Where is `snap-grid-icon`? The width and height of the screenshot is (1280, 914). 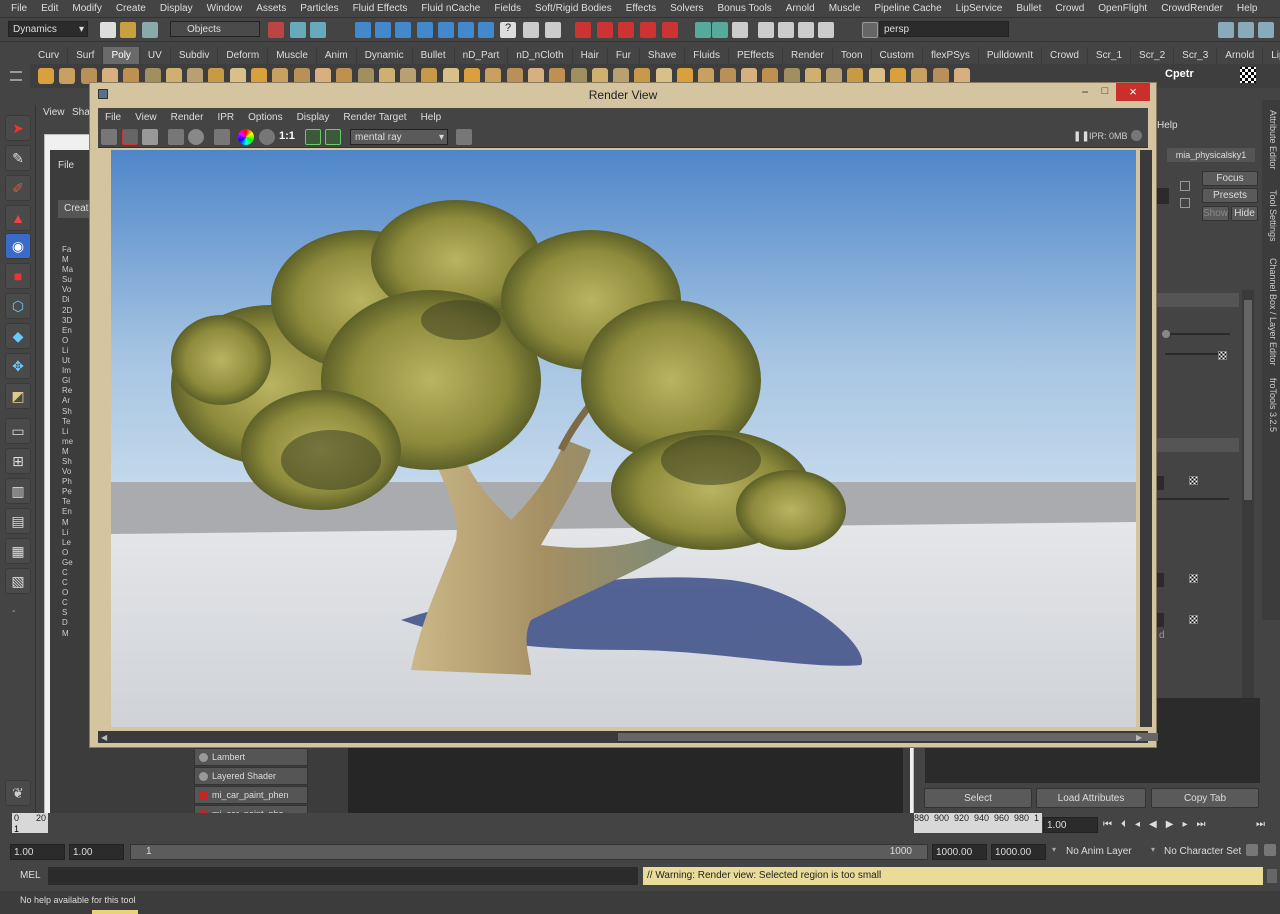 snap-grid-icon is located at coordinates (363, 30).